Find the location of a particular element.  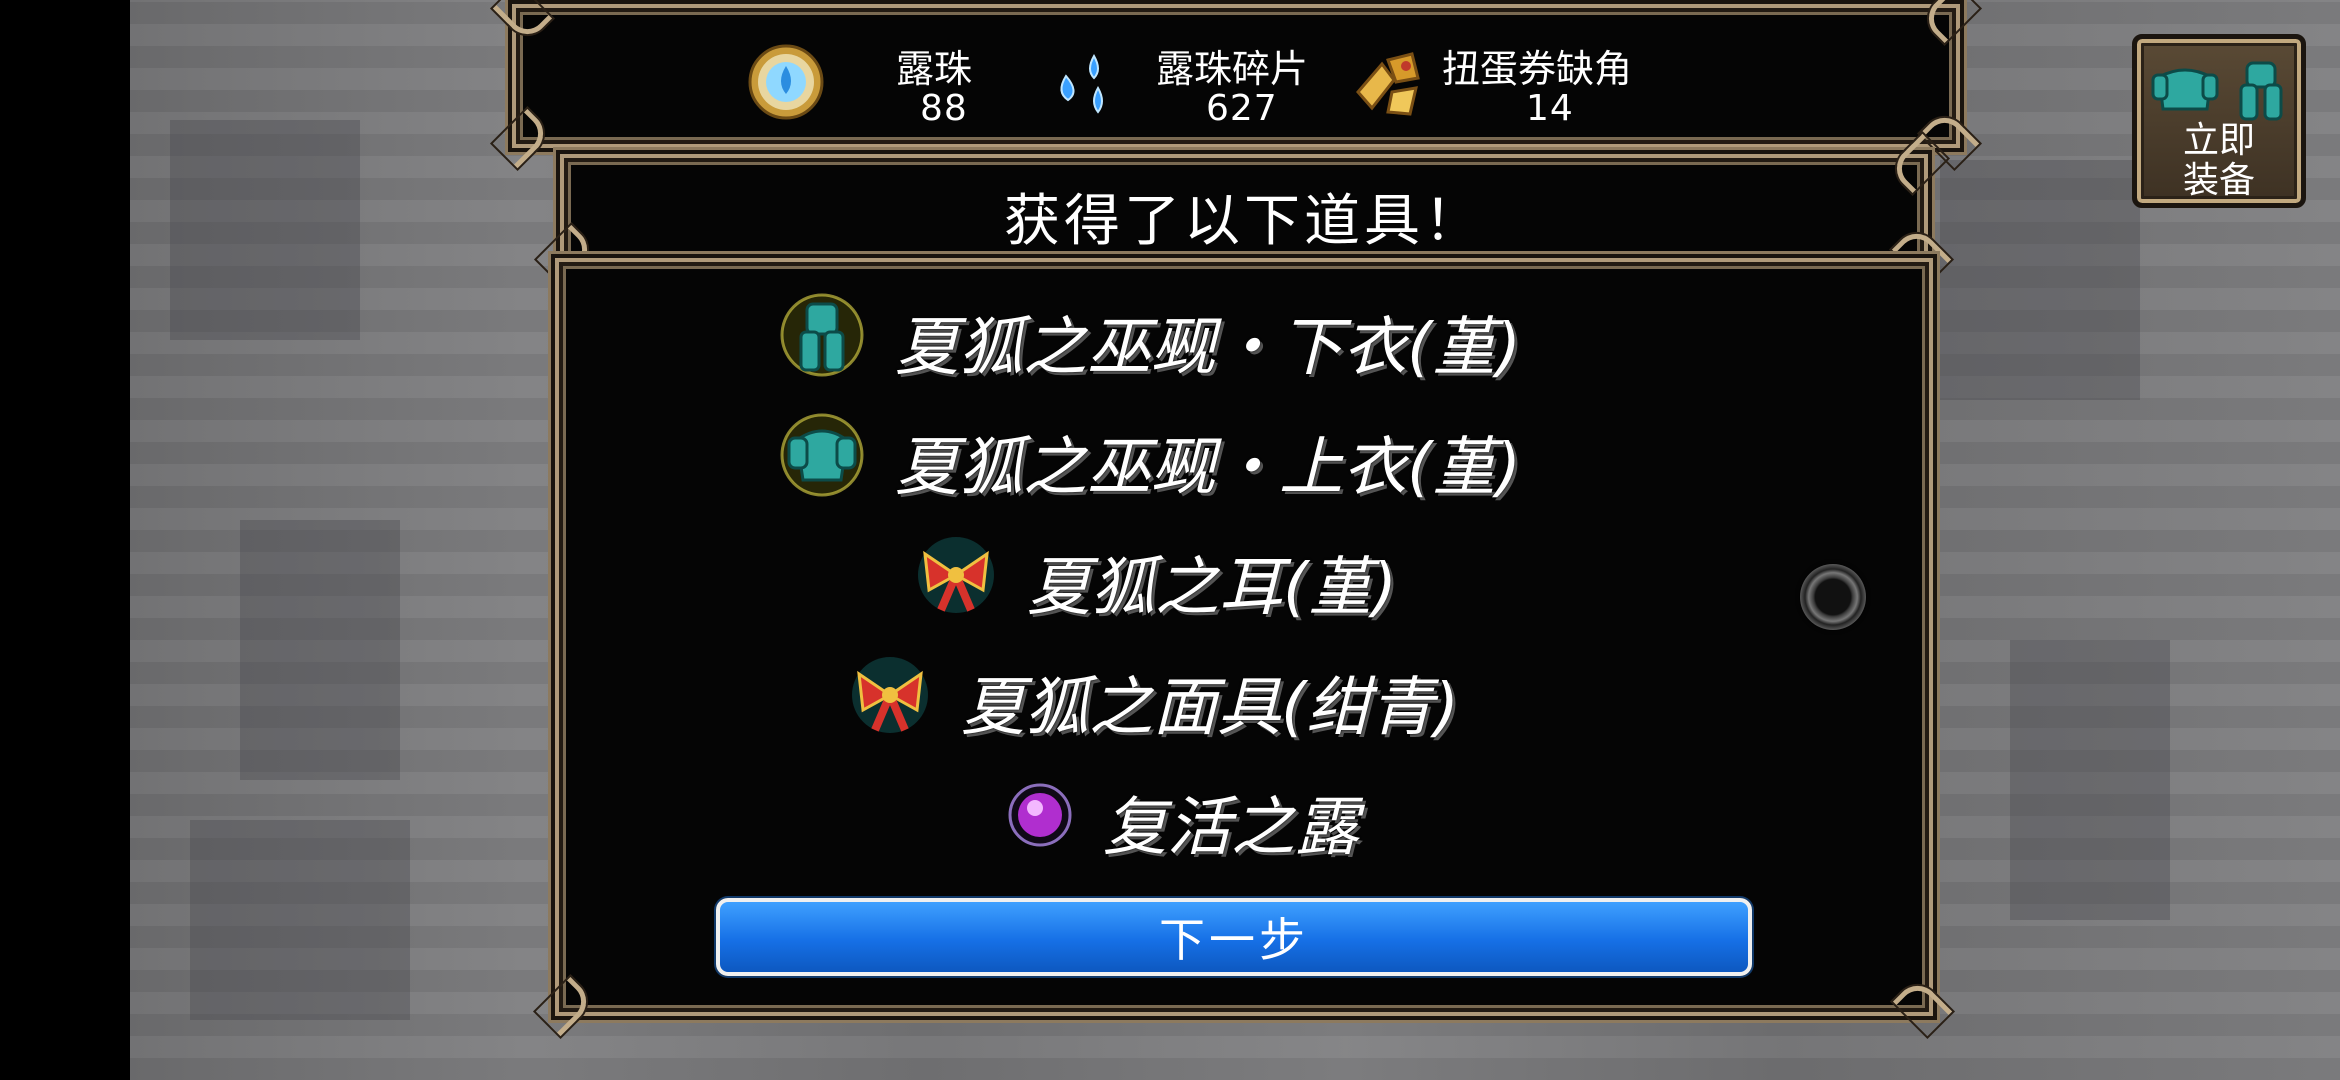

dialog-title: 获得了以下道具！ is located at coordinates (1244, 221).